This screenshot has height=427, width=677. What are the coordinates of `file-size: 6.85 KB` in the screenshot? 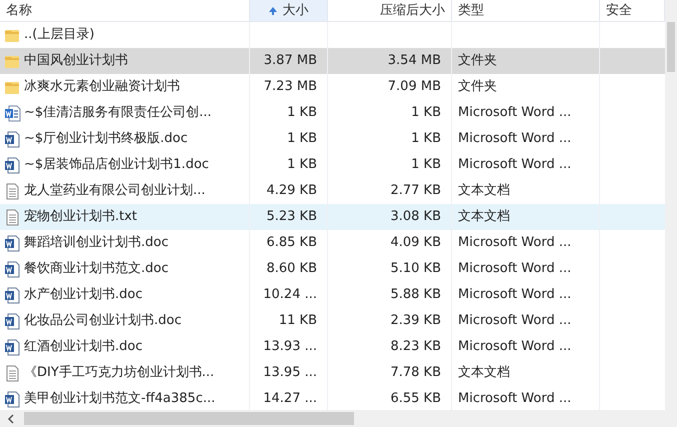 It's located at (291, 243).